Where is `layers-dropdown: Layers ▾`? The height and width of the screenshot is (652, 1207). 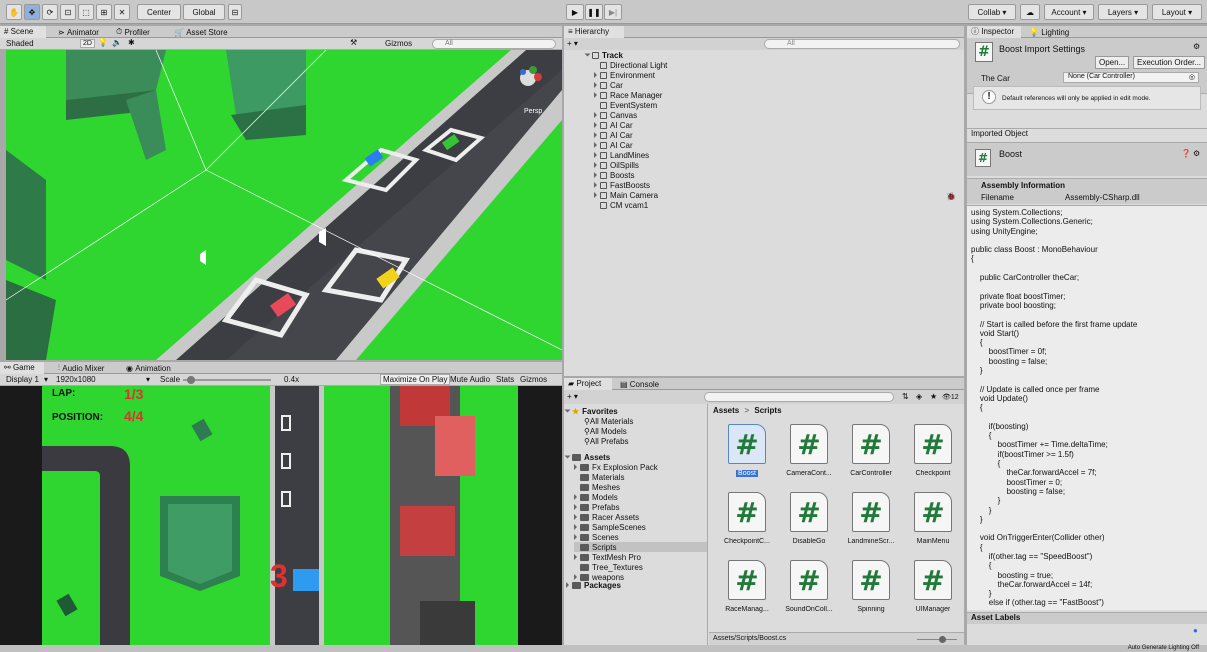 layers-dropdown: Layers ▾ is located at coordinates (1123, 12).